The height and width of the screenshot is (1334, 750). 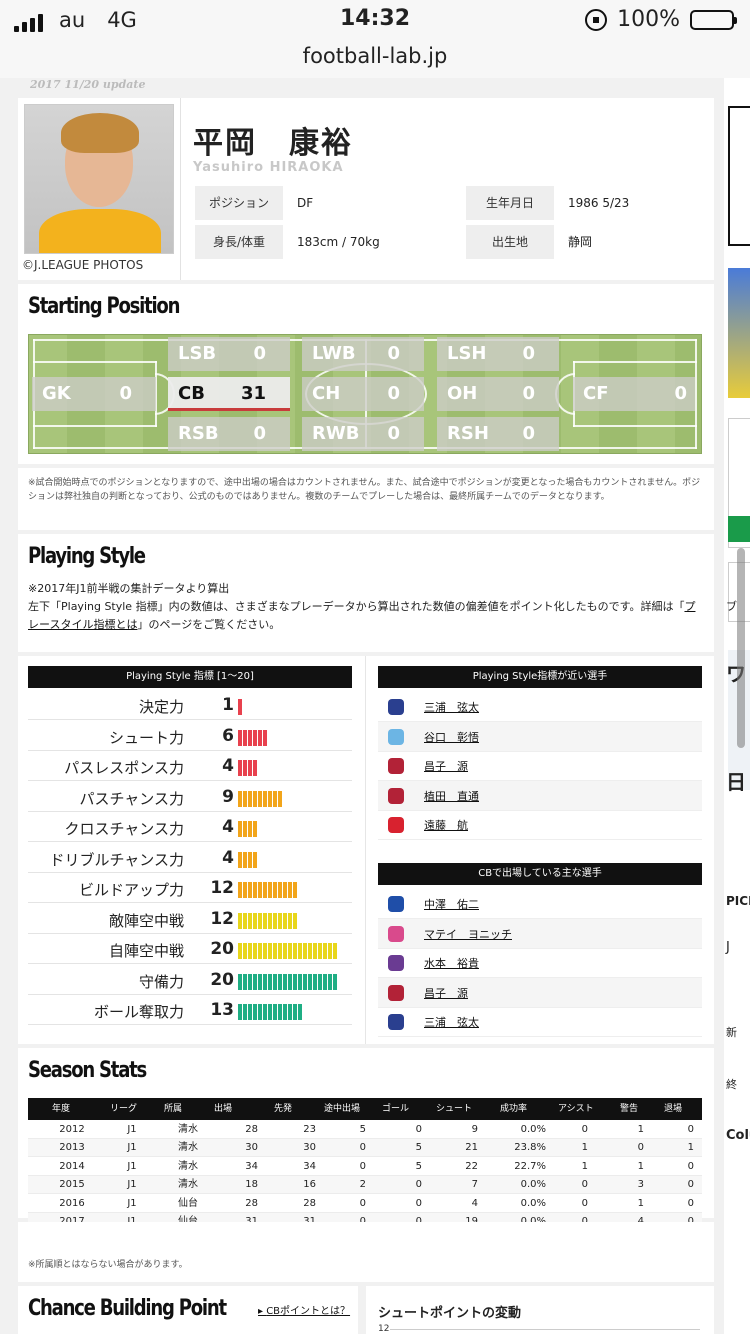 What do you see at coordinates (468, 934) in the screenshot?
I see `player-link: マテイ ヨニッチ` at bounding box center [468, 934].